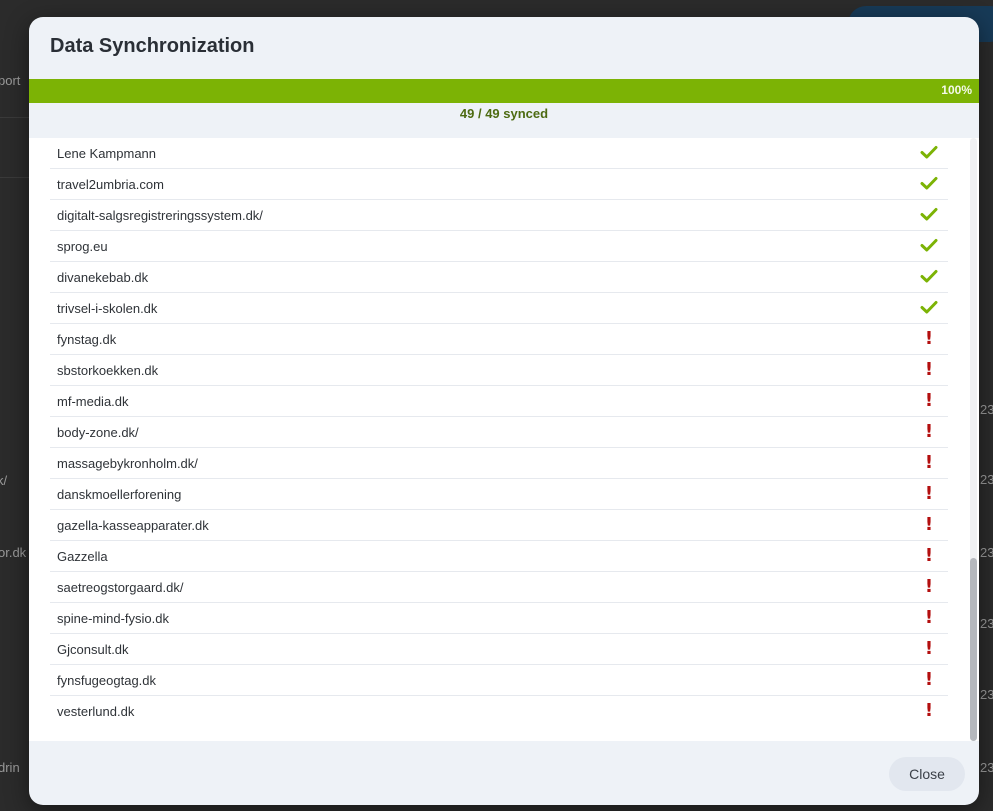  Describe the element at coordinates (152, 46) in the screenshot. I see `dialog-title: Data Synchronization` at that location.